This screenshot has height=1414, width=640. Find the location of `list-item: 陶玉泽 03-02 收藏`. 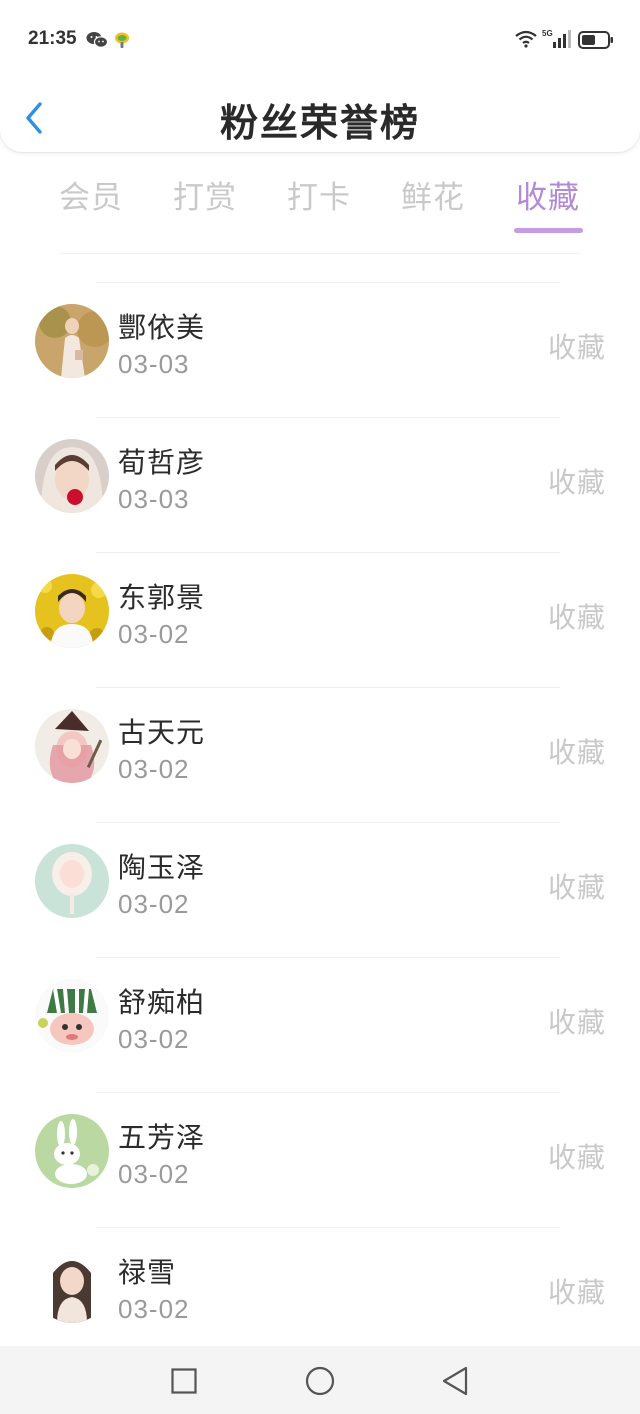

list-item: 陶玉泽 03-02 收藏 is located at coordinates (320, 889).